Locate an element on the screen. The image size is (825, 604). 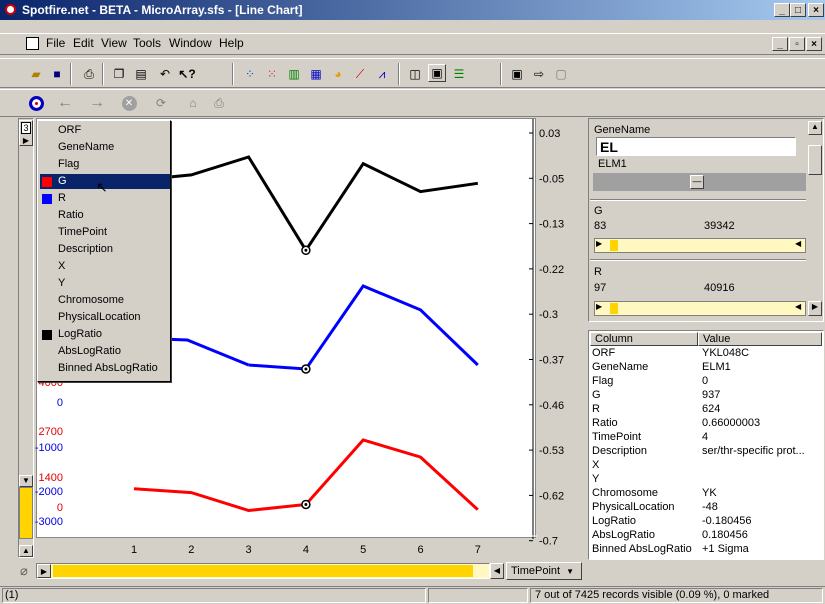
paste-icon: ▤ is located at coordinates (141, 74).